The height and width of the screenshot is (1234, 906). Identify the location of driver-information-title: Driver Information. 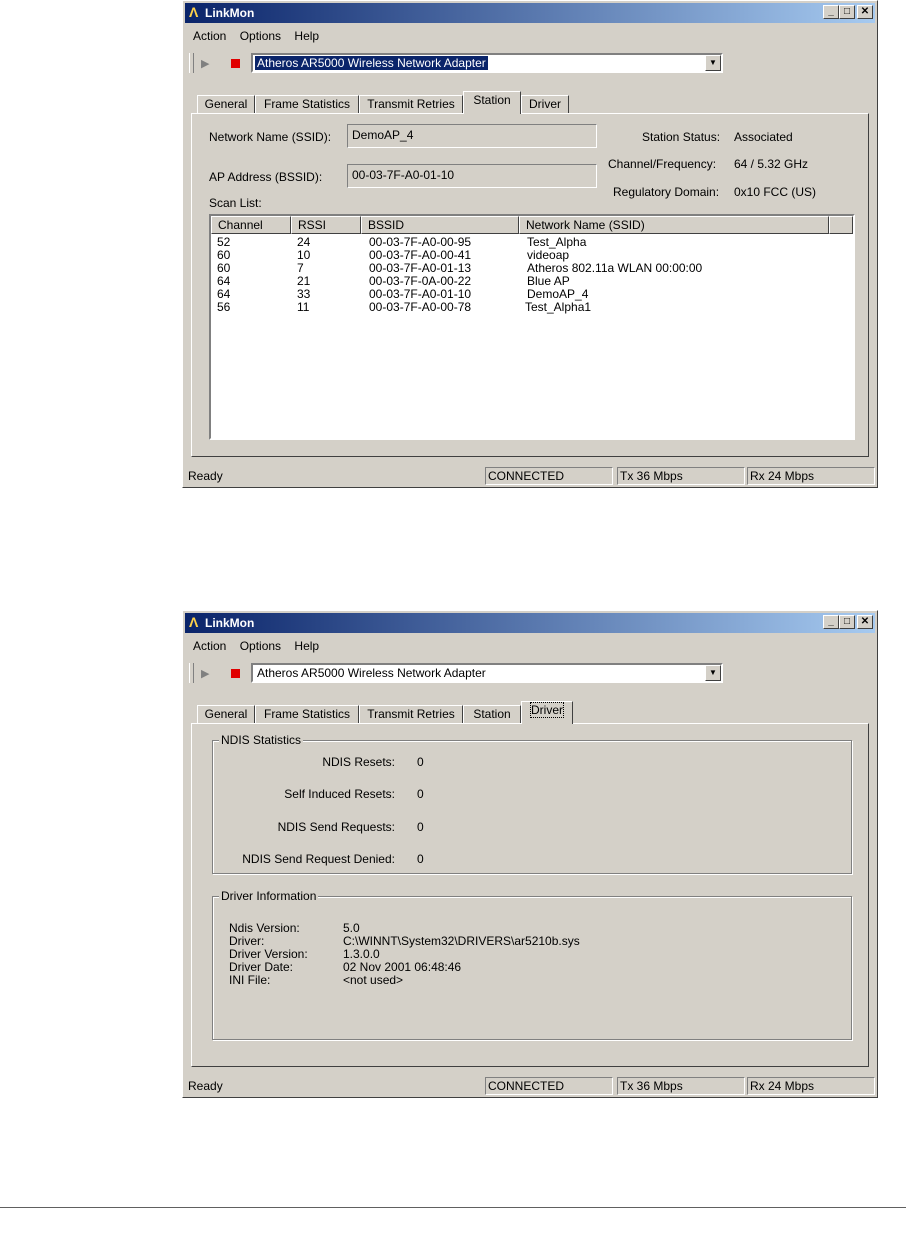
(269, 896).